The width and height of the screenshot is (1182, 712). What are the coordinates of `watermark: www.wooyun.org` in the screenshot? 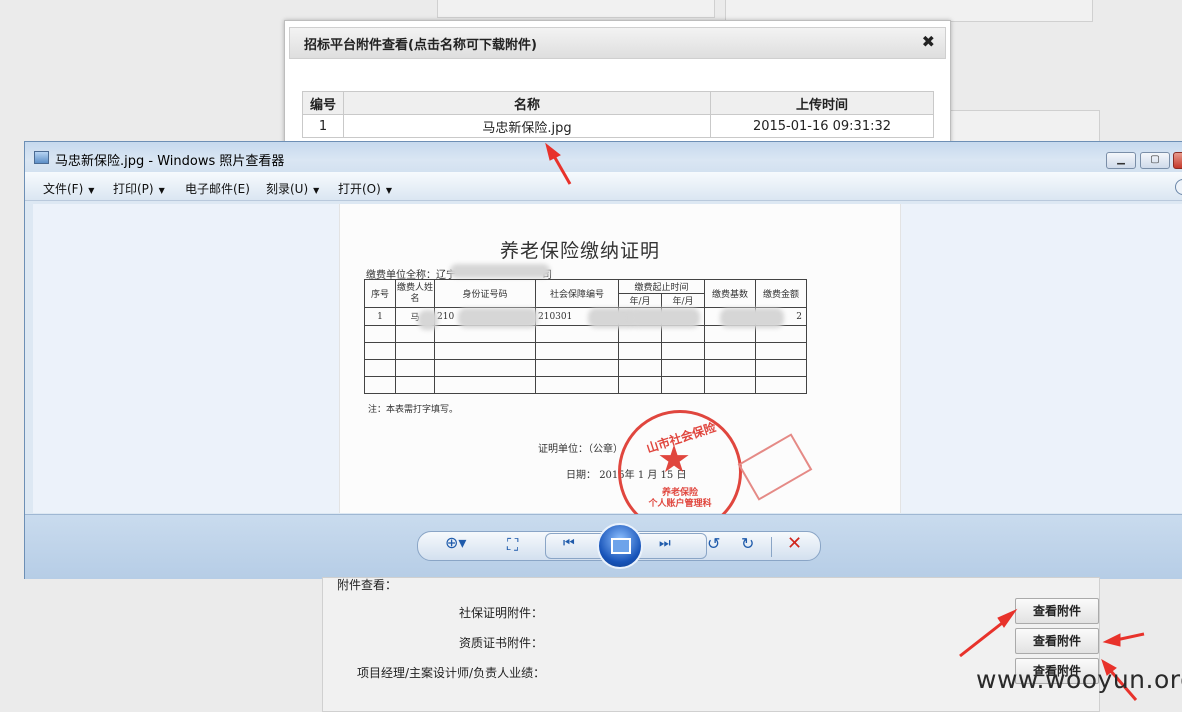 It's located at (1079, 679).